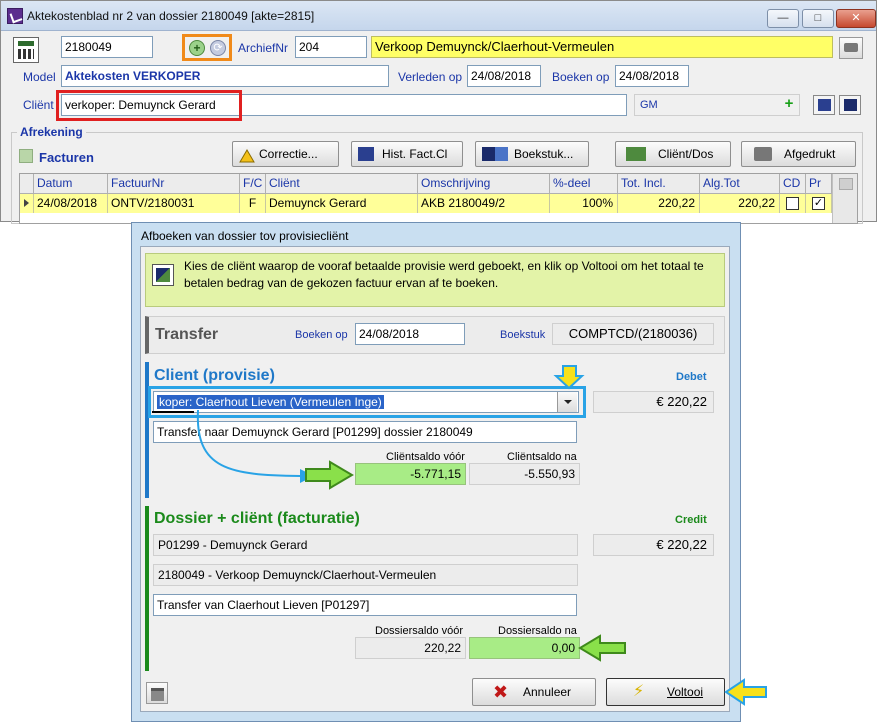 The image size is (877, 724). I want to click on yellow-arrow-finish, so click(745, 692).